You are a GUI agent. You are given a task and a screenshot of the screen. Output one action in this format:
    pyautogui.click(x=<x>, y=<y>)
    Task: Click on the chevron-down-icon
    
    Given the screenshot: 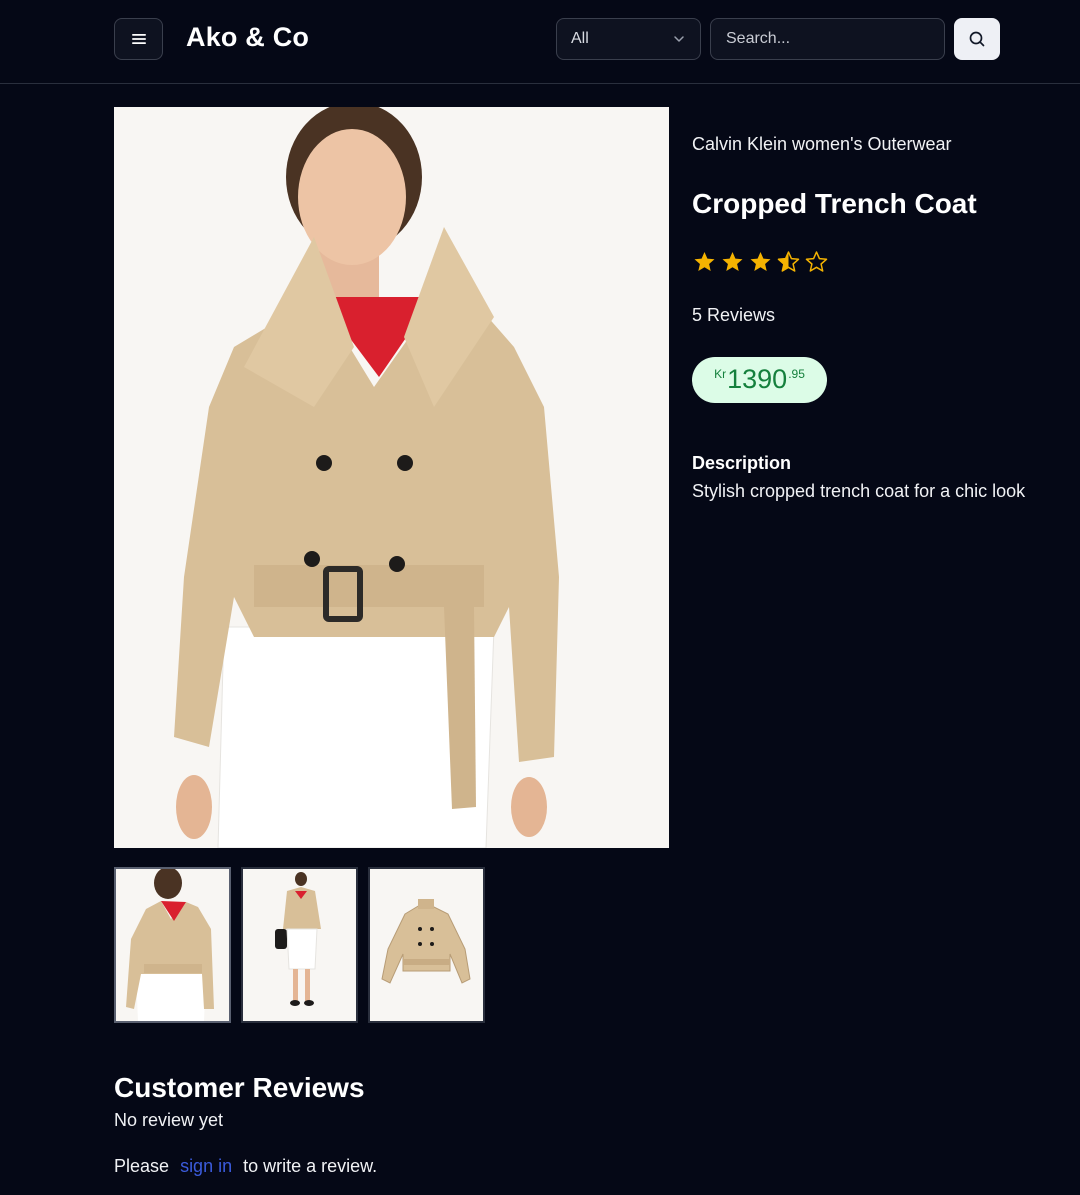 What is the action you would take?
    pyautogui.click(x=679, y=39)
    